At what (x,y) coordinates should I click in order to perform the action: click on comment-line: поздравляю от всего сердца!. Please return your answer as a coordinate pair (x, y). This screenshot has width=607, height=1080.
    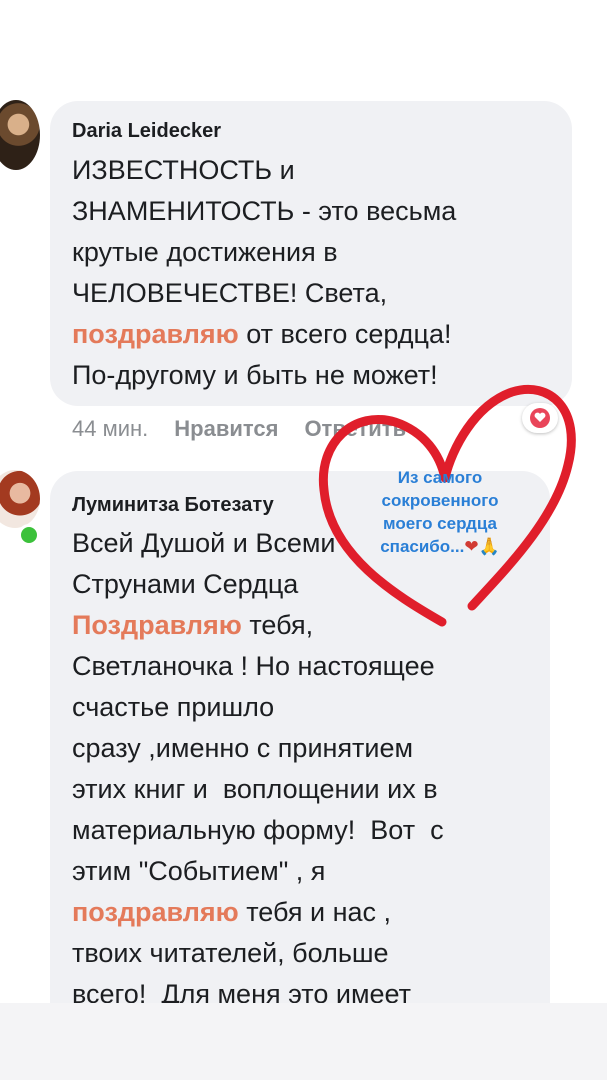
    Looking at the image, I should click on (264, 334).